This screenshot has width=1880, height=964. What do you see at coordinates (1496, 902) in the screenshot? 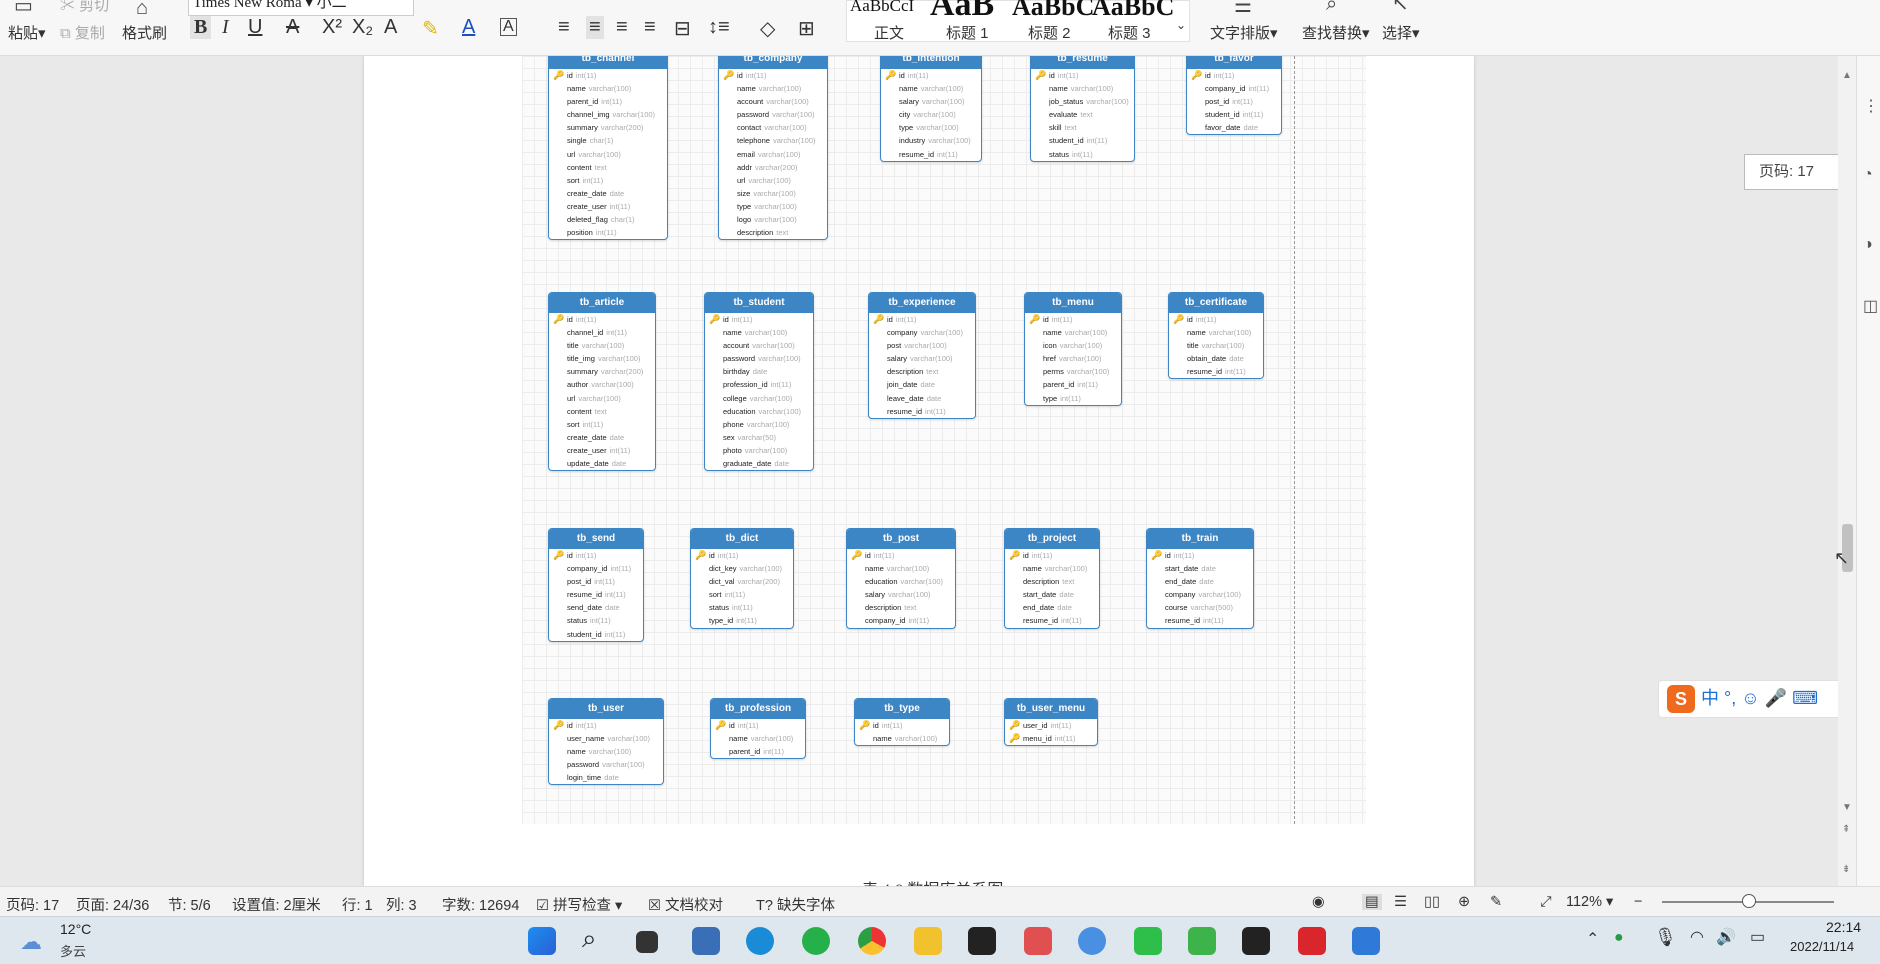
I see `write-mode-icon: ✎` at bounding box center [1496, 902].